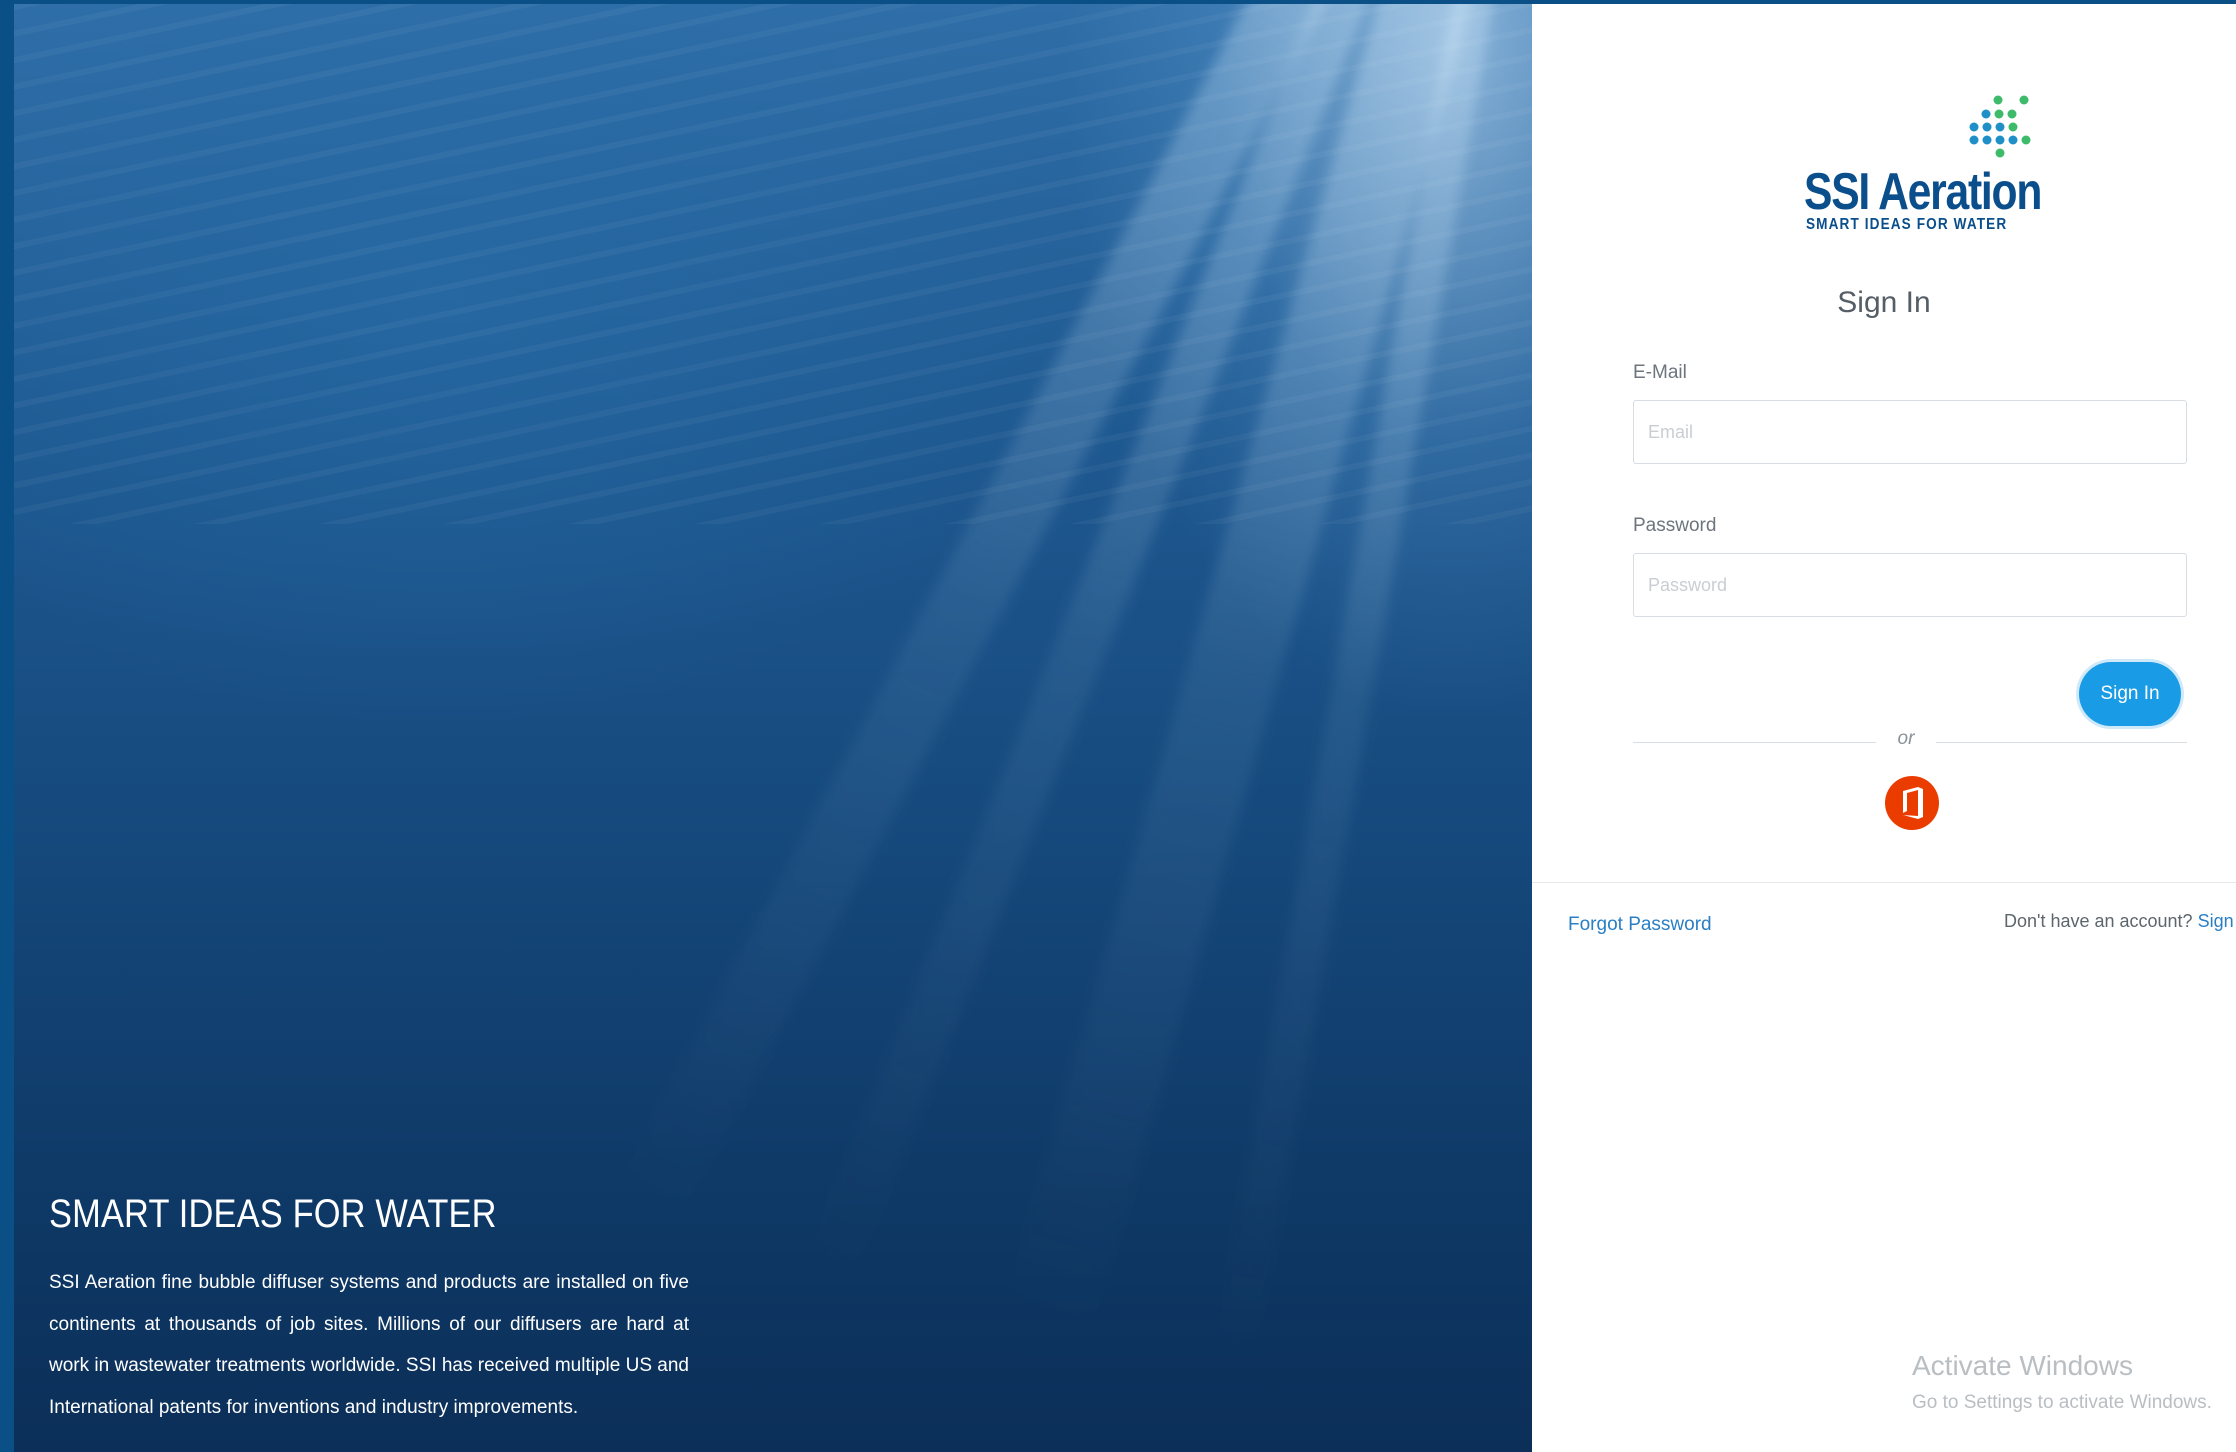 This screenshot has height=1452, width=2236. I want to click on password-label: Password, so click(1675, 525).